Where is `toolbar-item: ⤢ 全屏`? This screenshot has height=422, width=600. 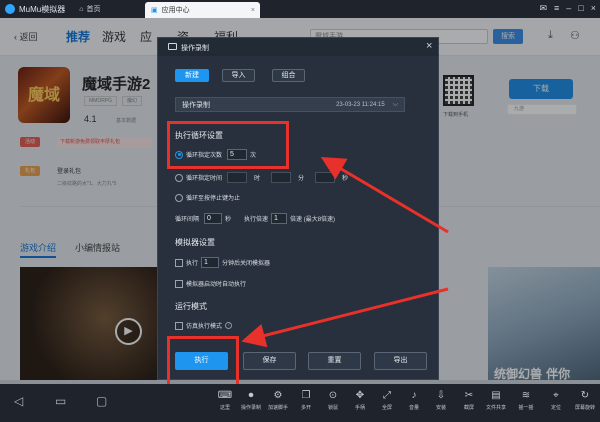
toolbar-item: ⤢ 全屏 is located at coordinates (387, 400).